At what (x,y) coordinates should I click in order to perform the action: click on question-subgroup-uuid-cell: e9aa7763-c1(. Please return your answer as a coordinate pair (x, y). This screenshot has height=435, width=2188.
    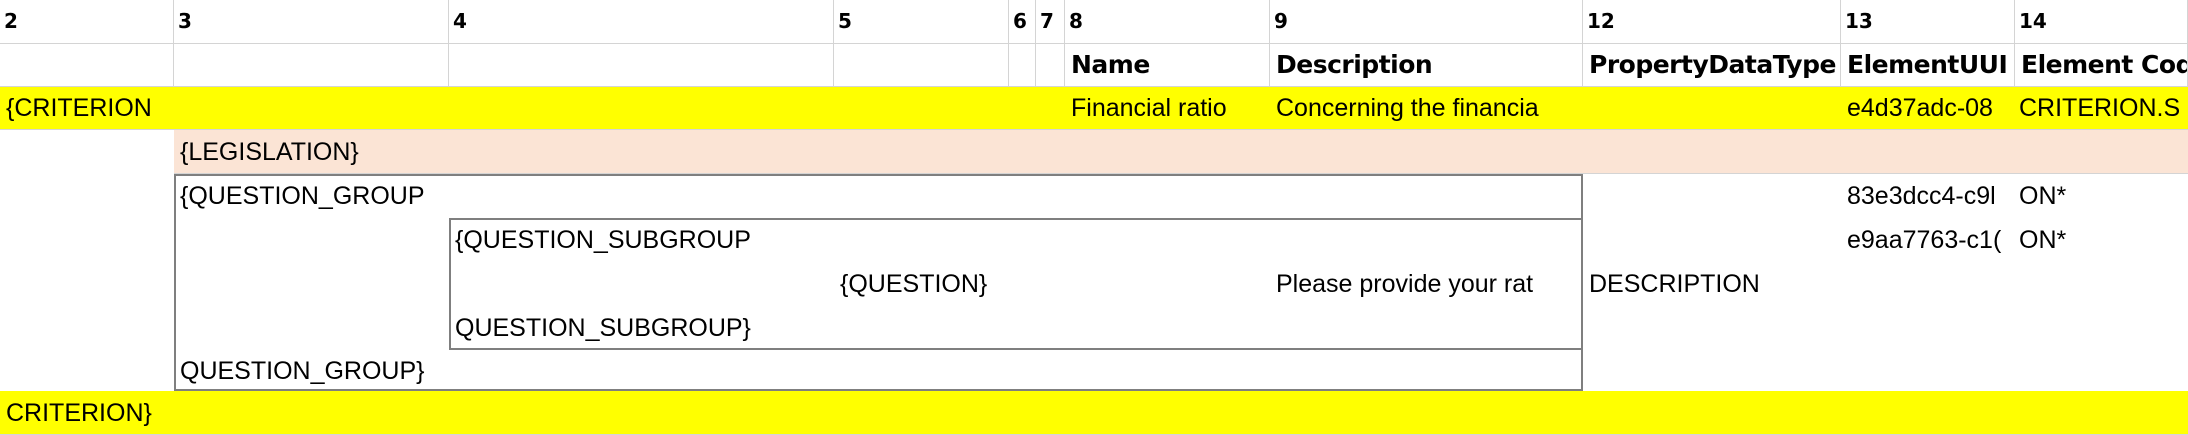
    Looking at the image, I should click on (1930, 240).